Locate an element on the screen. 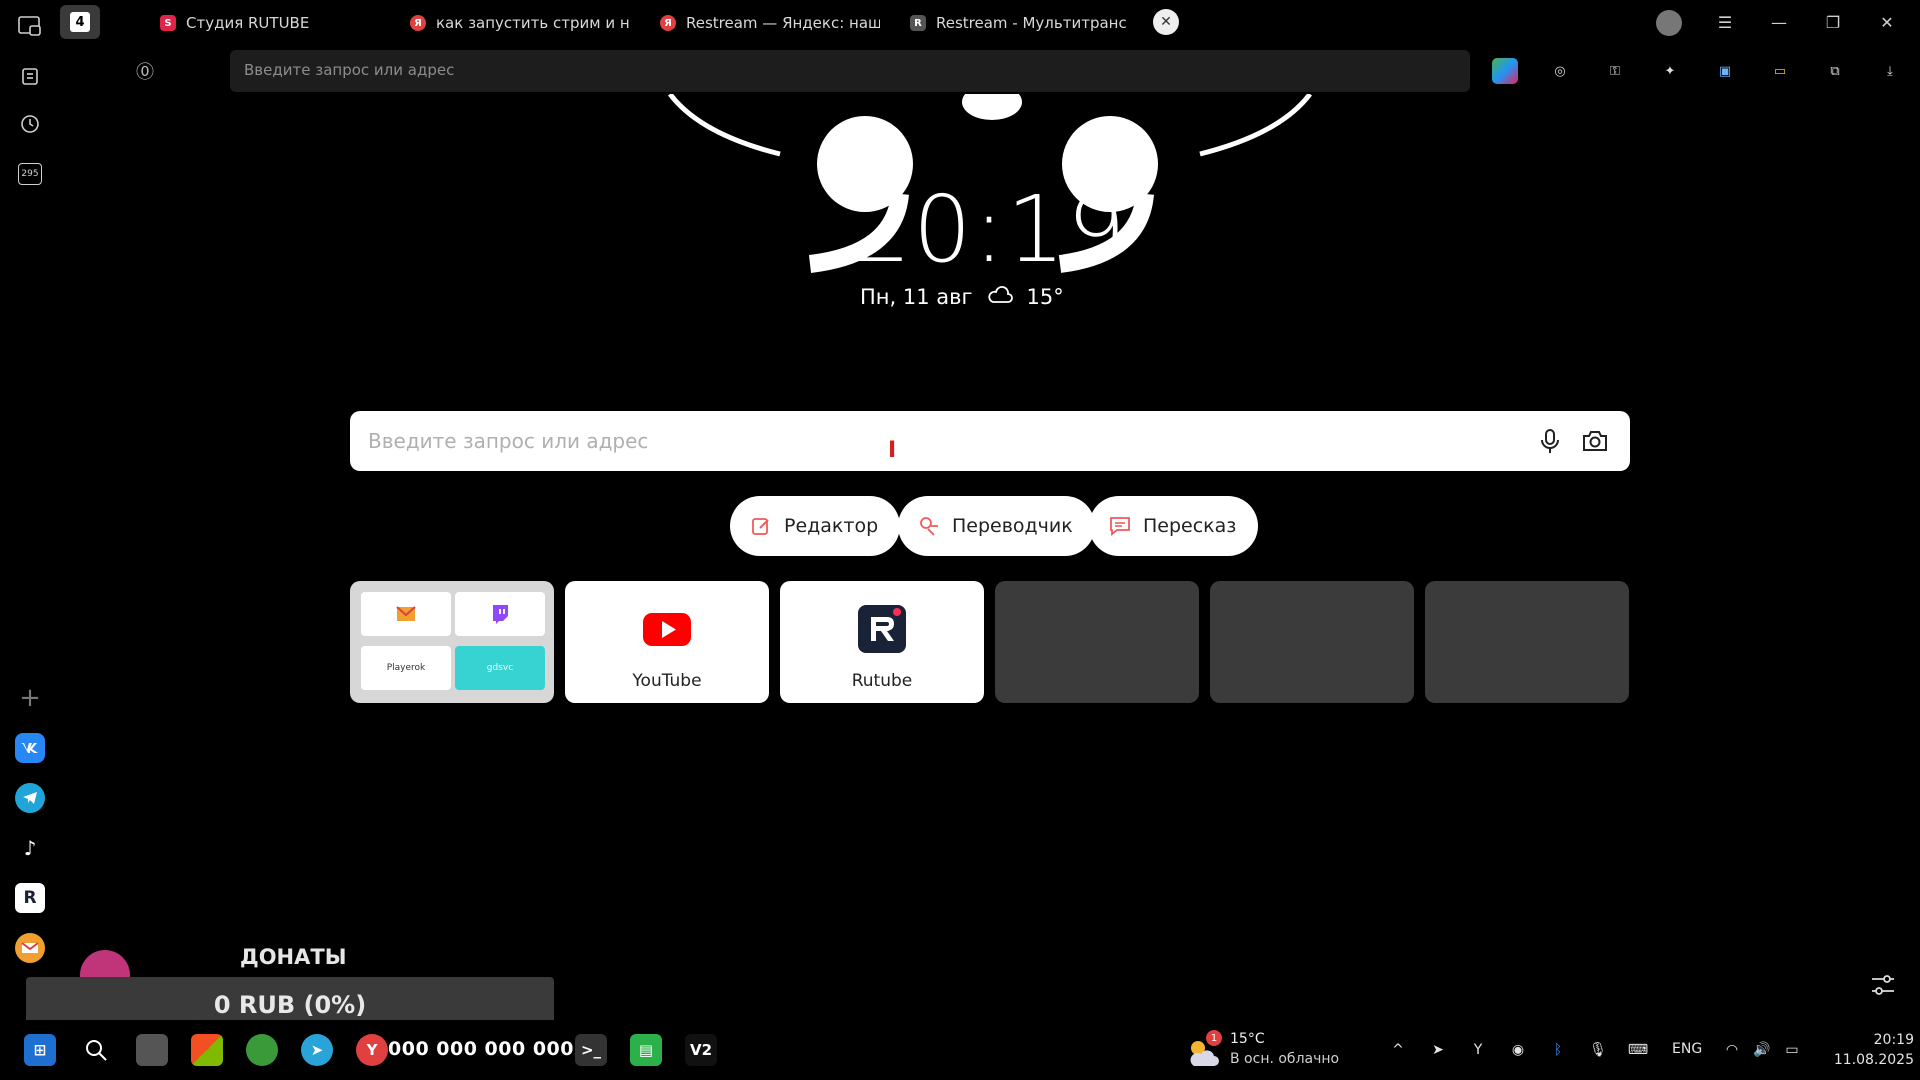  protect-shield-icon: ⓪ is located at coordinates (145, 71).